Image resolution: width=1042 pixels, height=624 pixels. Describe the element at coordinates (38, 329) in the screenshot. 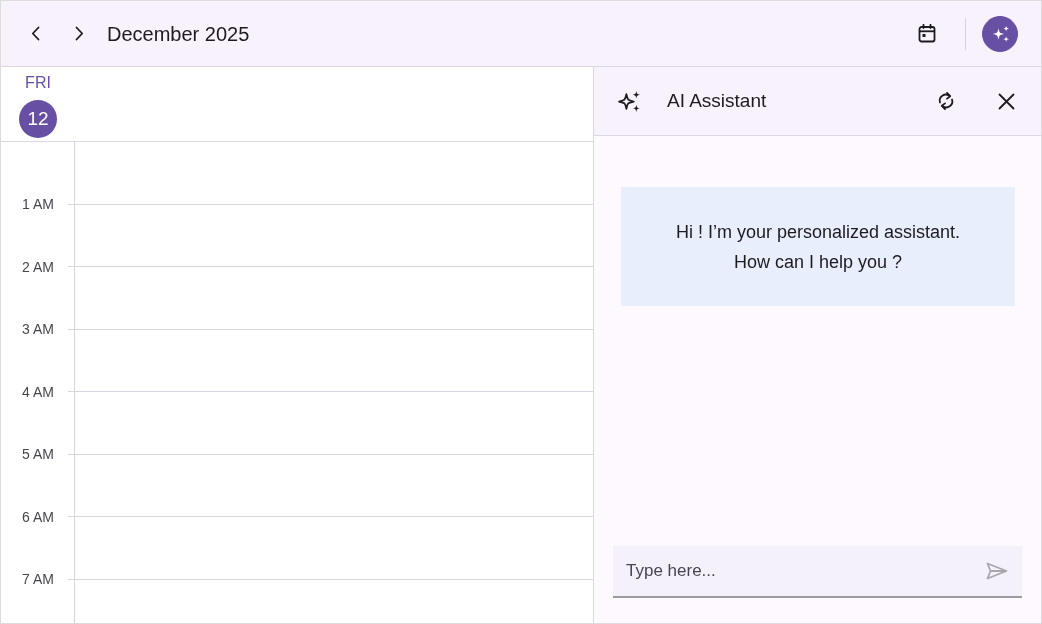

I see `time-label: 3 AM` at that location.